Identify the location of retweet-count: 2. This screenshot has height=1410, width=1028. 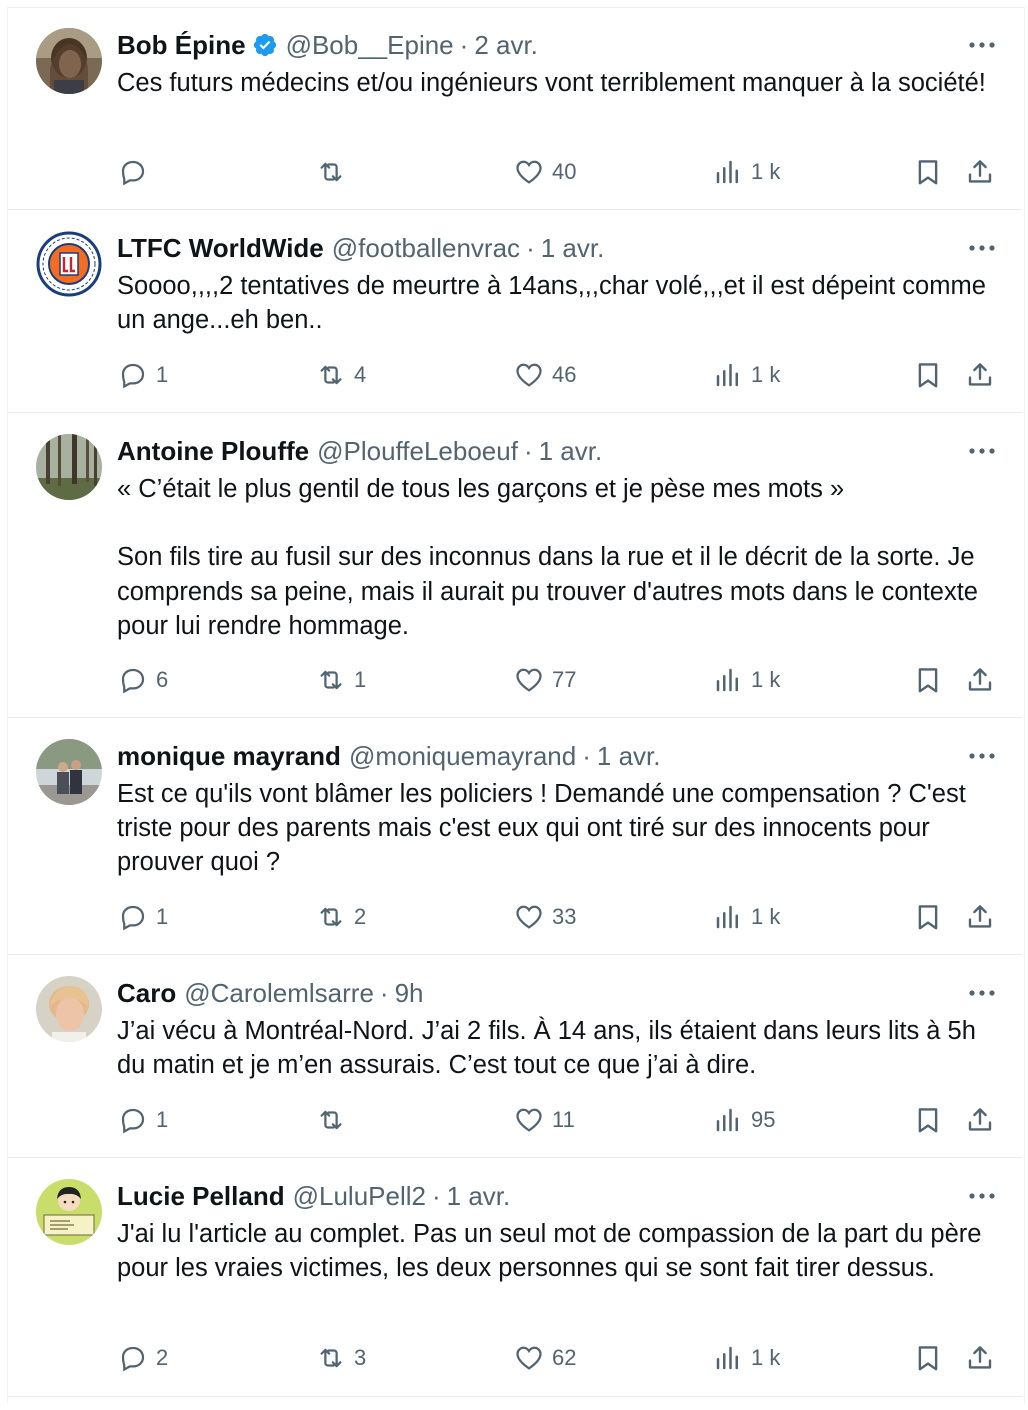
(360, 916).